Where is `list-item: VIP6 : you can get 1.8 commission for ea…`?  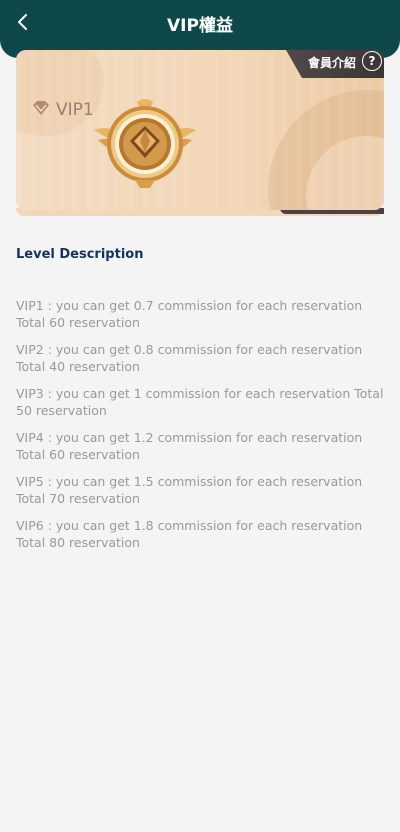 list-item: VIP6 : you can get 1.8 commission for ea… is located at coordinates (189, 534).